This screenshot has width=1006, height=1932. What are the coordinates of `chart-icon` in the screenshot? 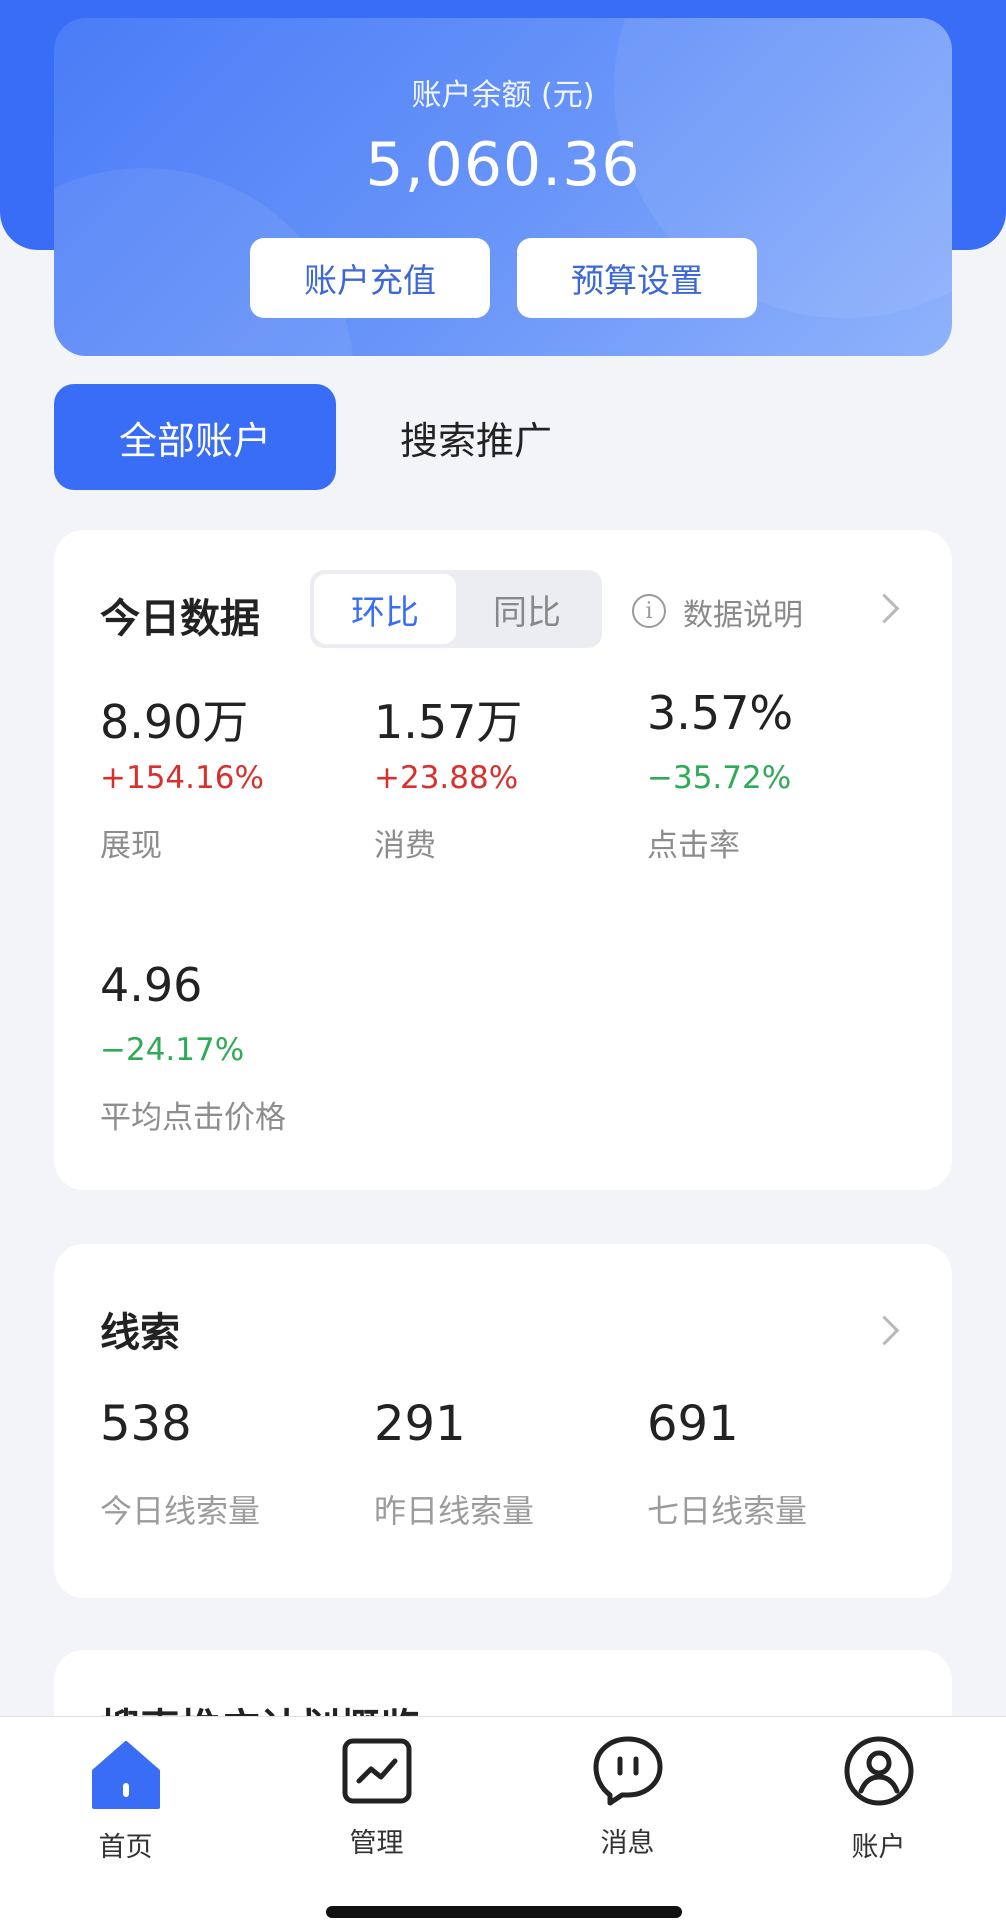 It's located at (377, 1771).